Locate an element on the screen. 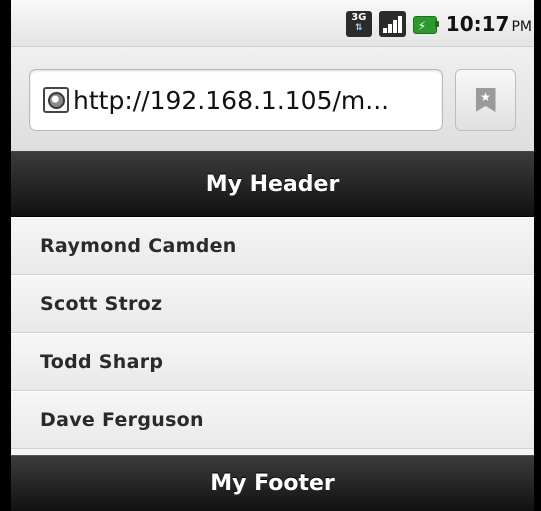  bookmark-icon: ★ is located at coordinates (485, 100).